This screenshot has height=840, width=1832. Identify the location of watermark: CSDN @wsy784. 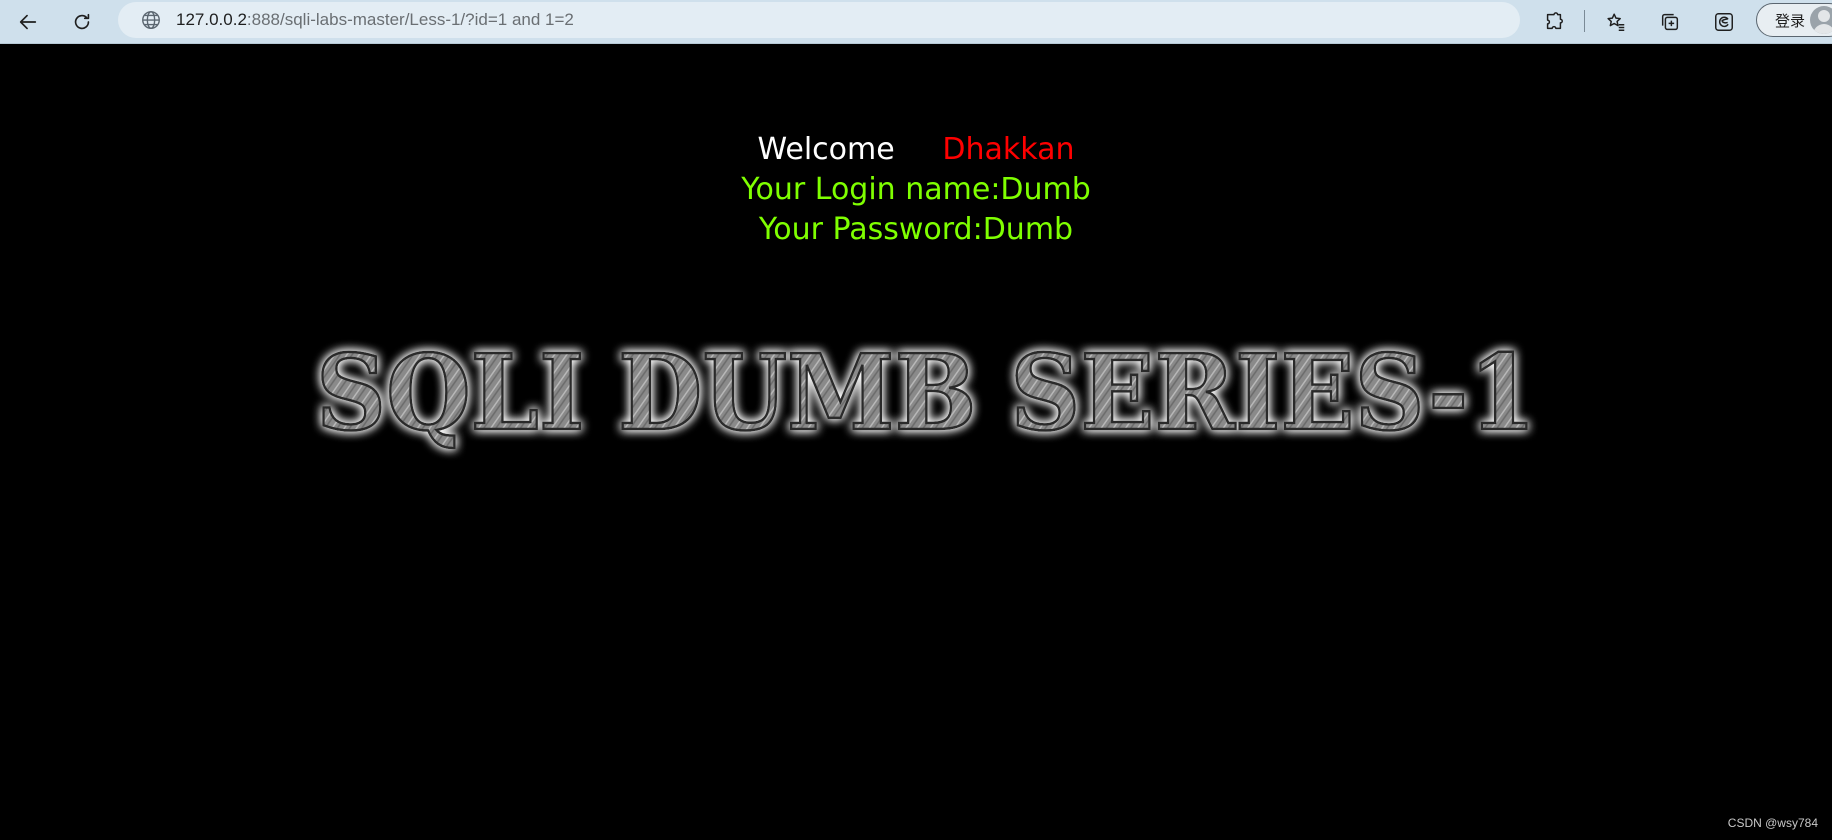
(1772, 823).